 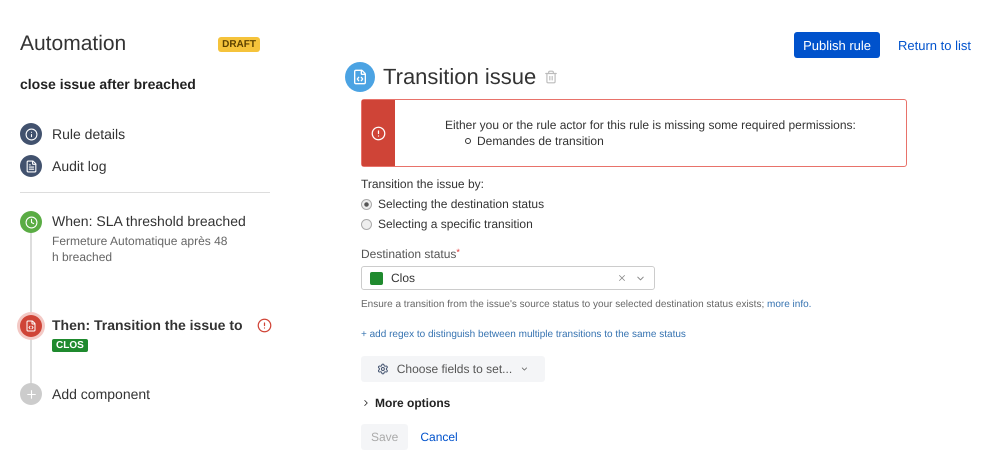 What do you see at coordinates (239, 44) in the screenshot?
I see `status-badge: DRAFT` at bounding box center [239, 44].